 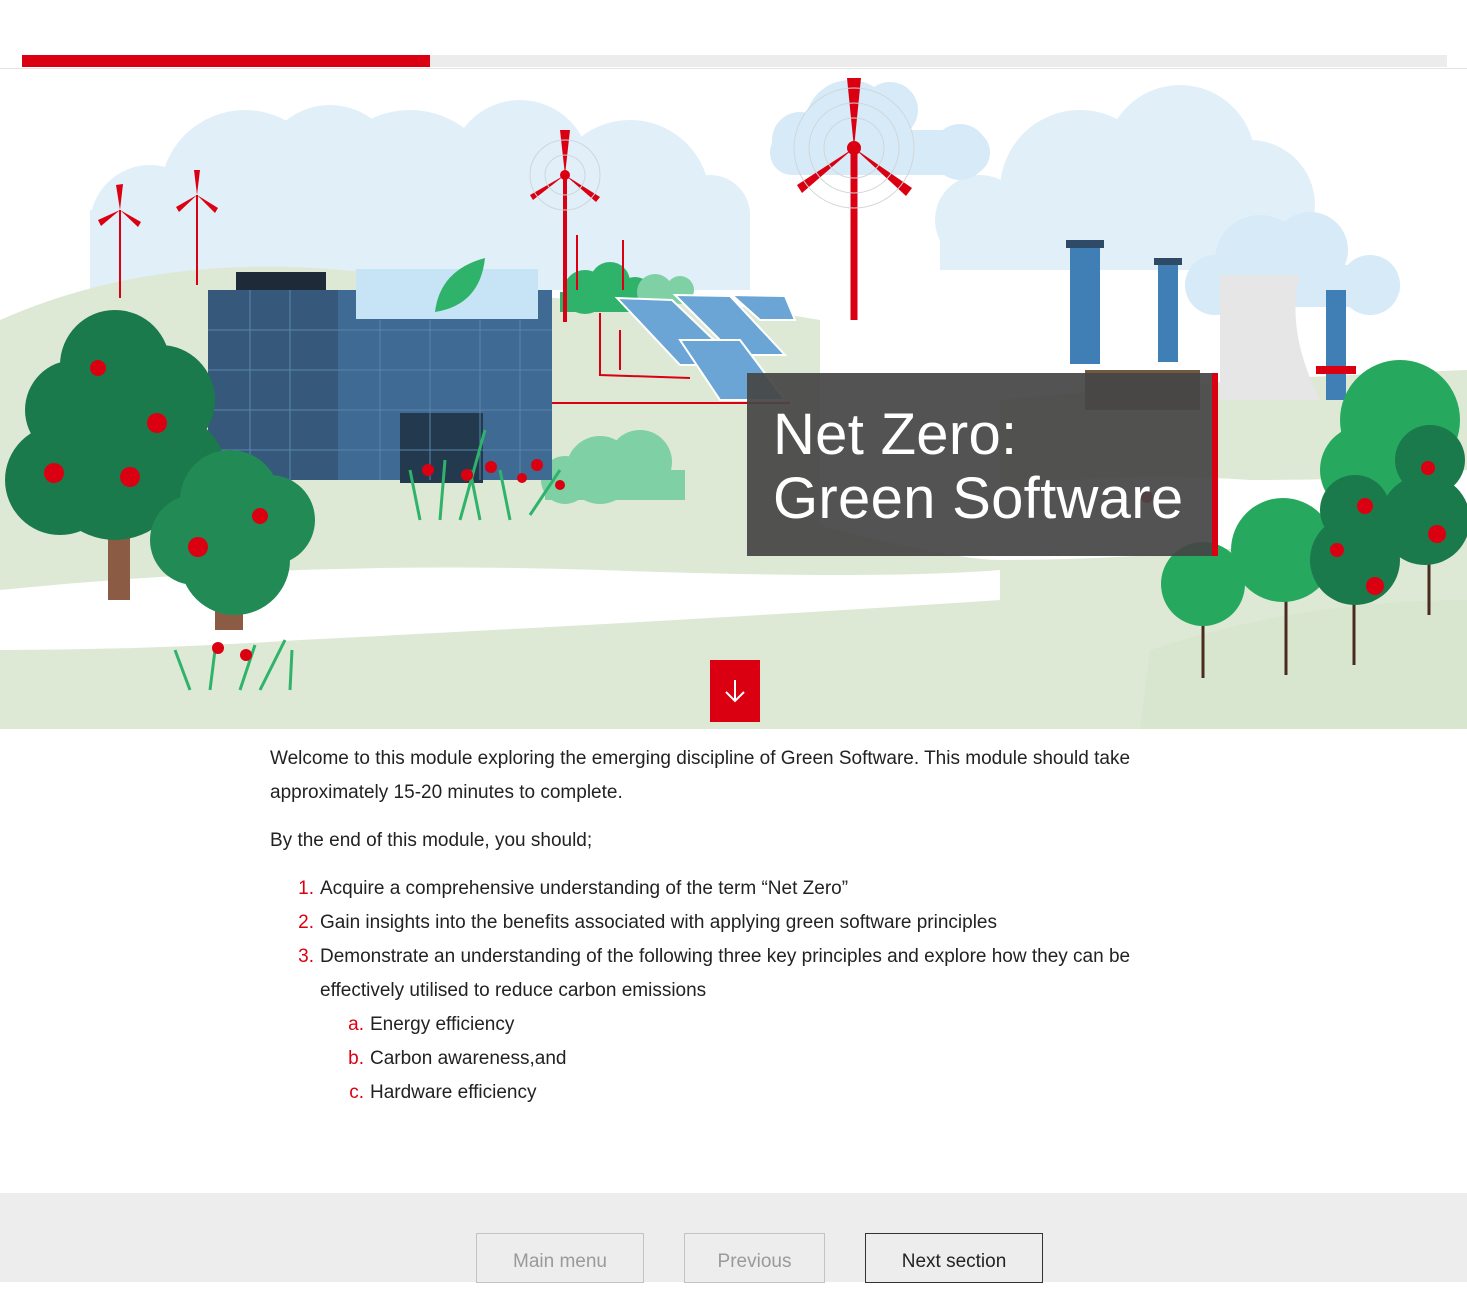 What do you see at coordinates (442, 1024) in the screenshot?
I see `sub-objective-text: Energy efficiency` at bounding box center [442, 1024].